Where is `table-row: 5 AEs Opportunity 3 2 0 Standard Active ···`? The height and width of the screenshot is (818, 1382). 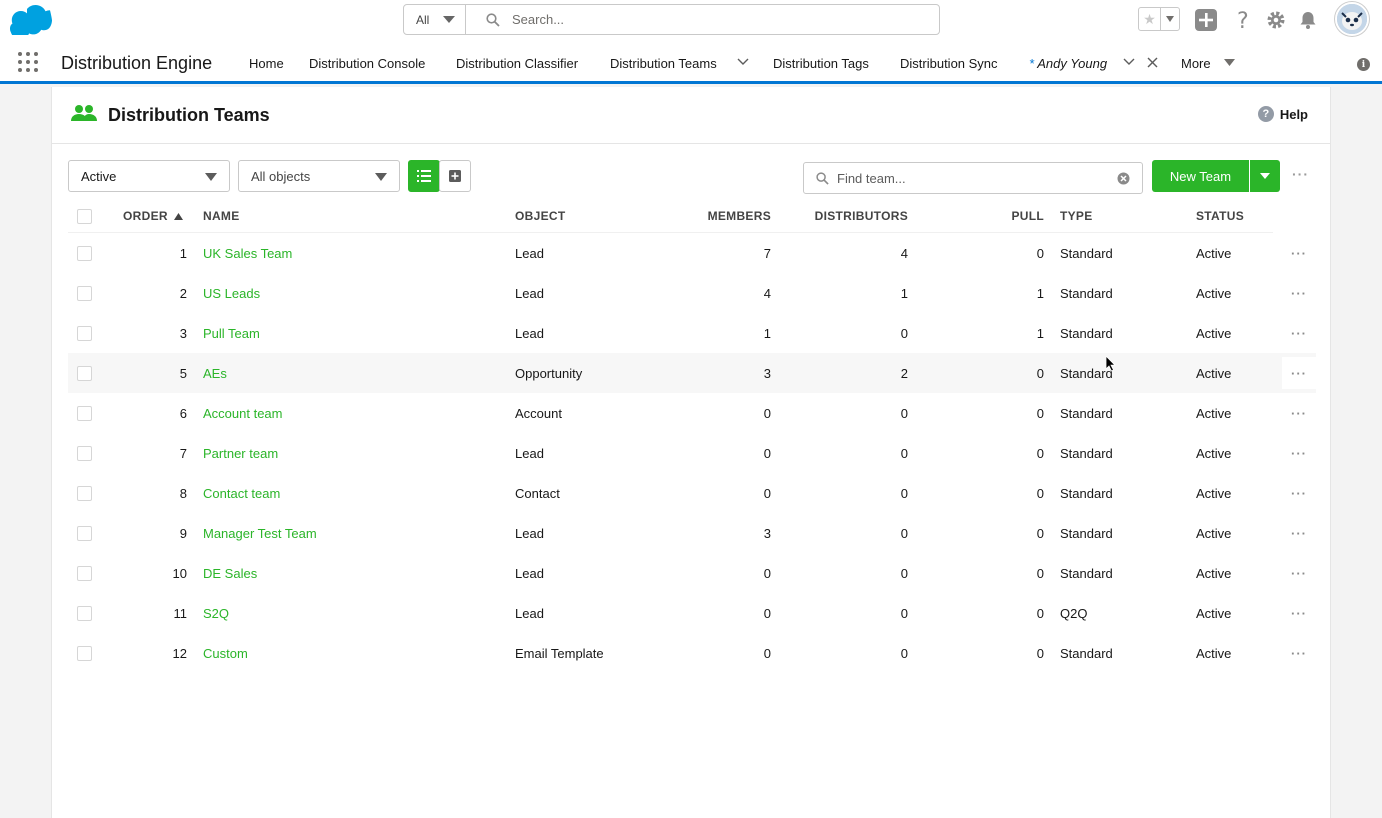
table-row: 5 AEs Opportunity 3 2 0 Standard Active ··· is located at coordinates (692, 373).